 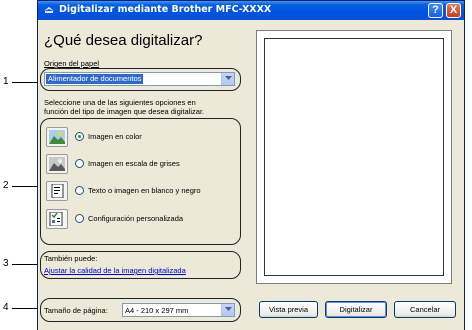 I want to click on callout-2-line, so click(x=25, y=186).